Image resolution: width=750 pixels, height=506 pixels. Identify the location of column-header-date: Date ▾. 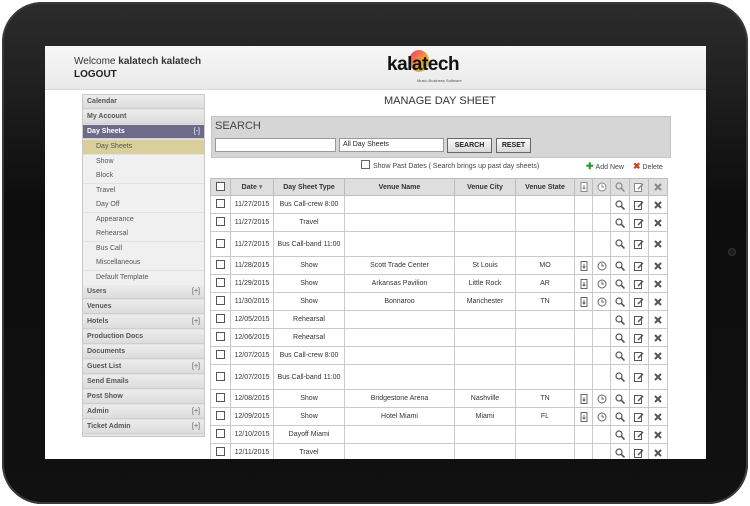
(252, 187).